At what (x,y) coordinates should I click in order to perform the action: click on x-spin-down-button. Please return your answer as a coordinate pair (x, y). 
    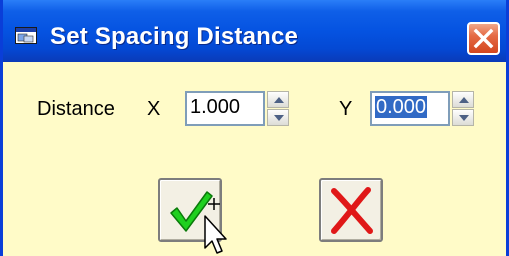
    Looking at the image, I should click on (278, 117).